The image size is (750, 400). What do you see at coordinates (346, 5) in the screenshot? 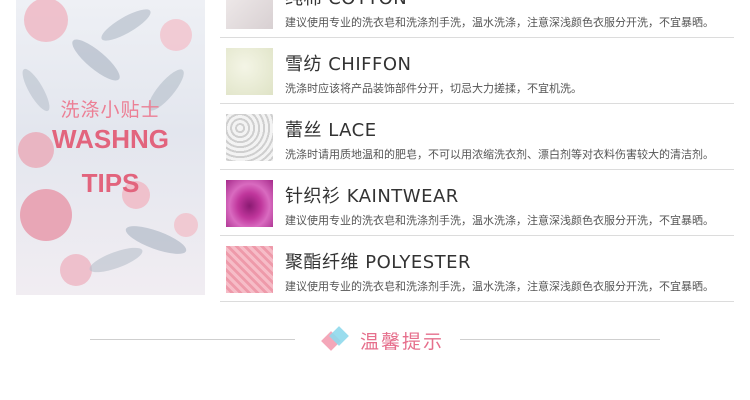
I see `fabric-name: 纯棉 COTTON` at bounding box center [346, 5].